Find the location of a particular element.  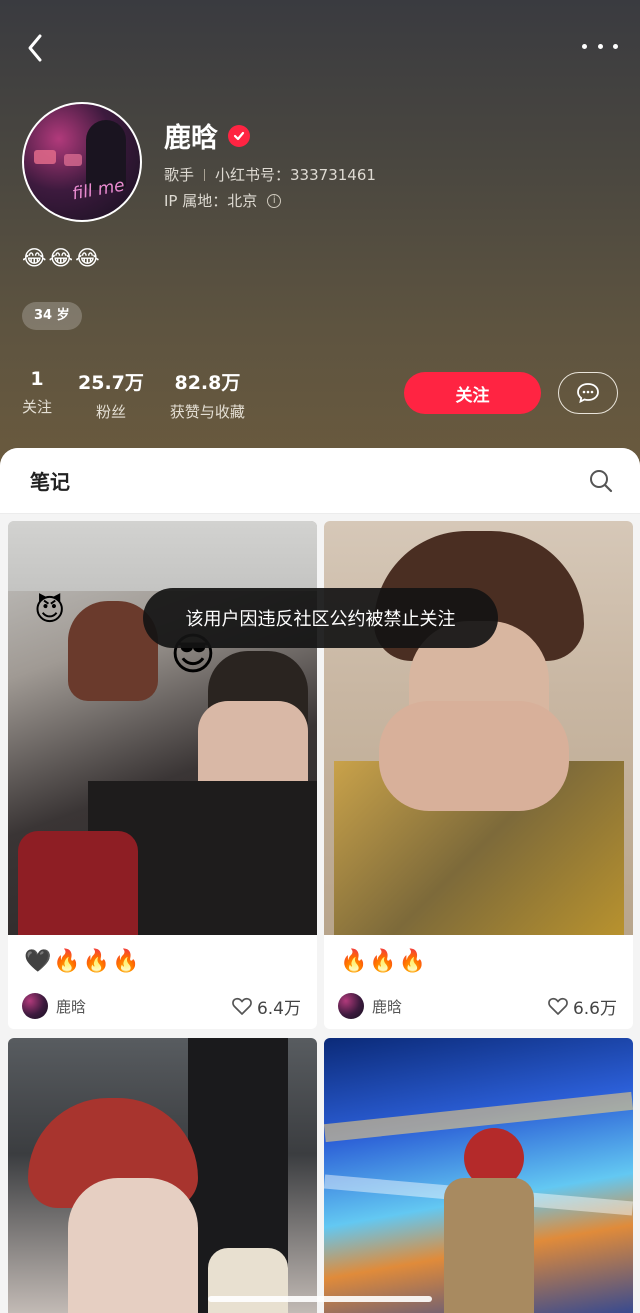

back-button is located at coordinates (37, 48).